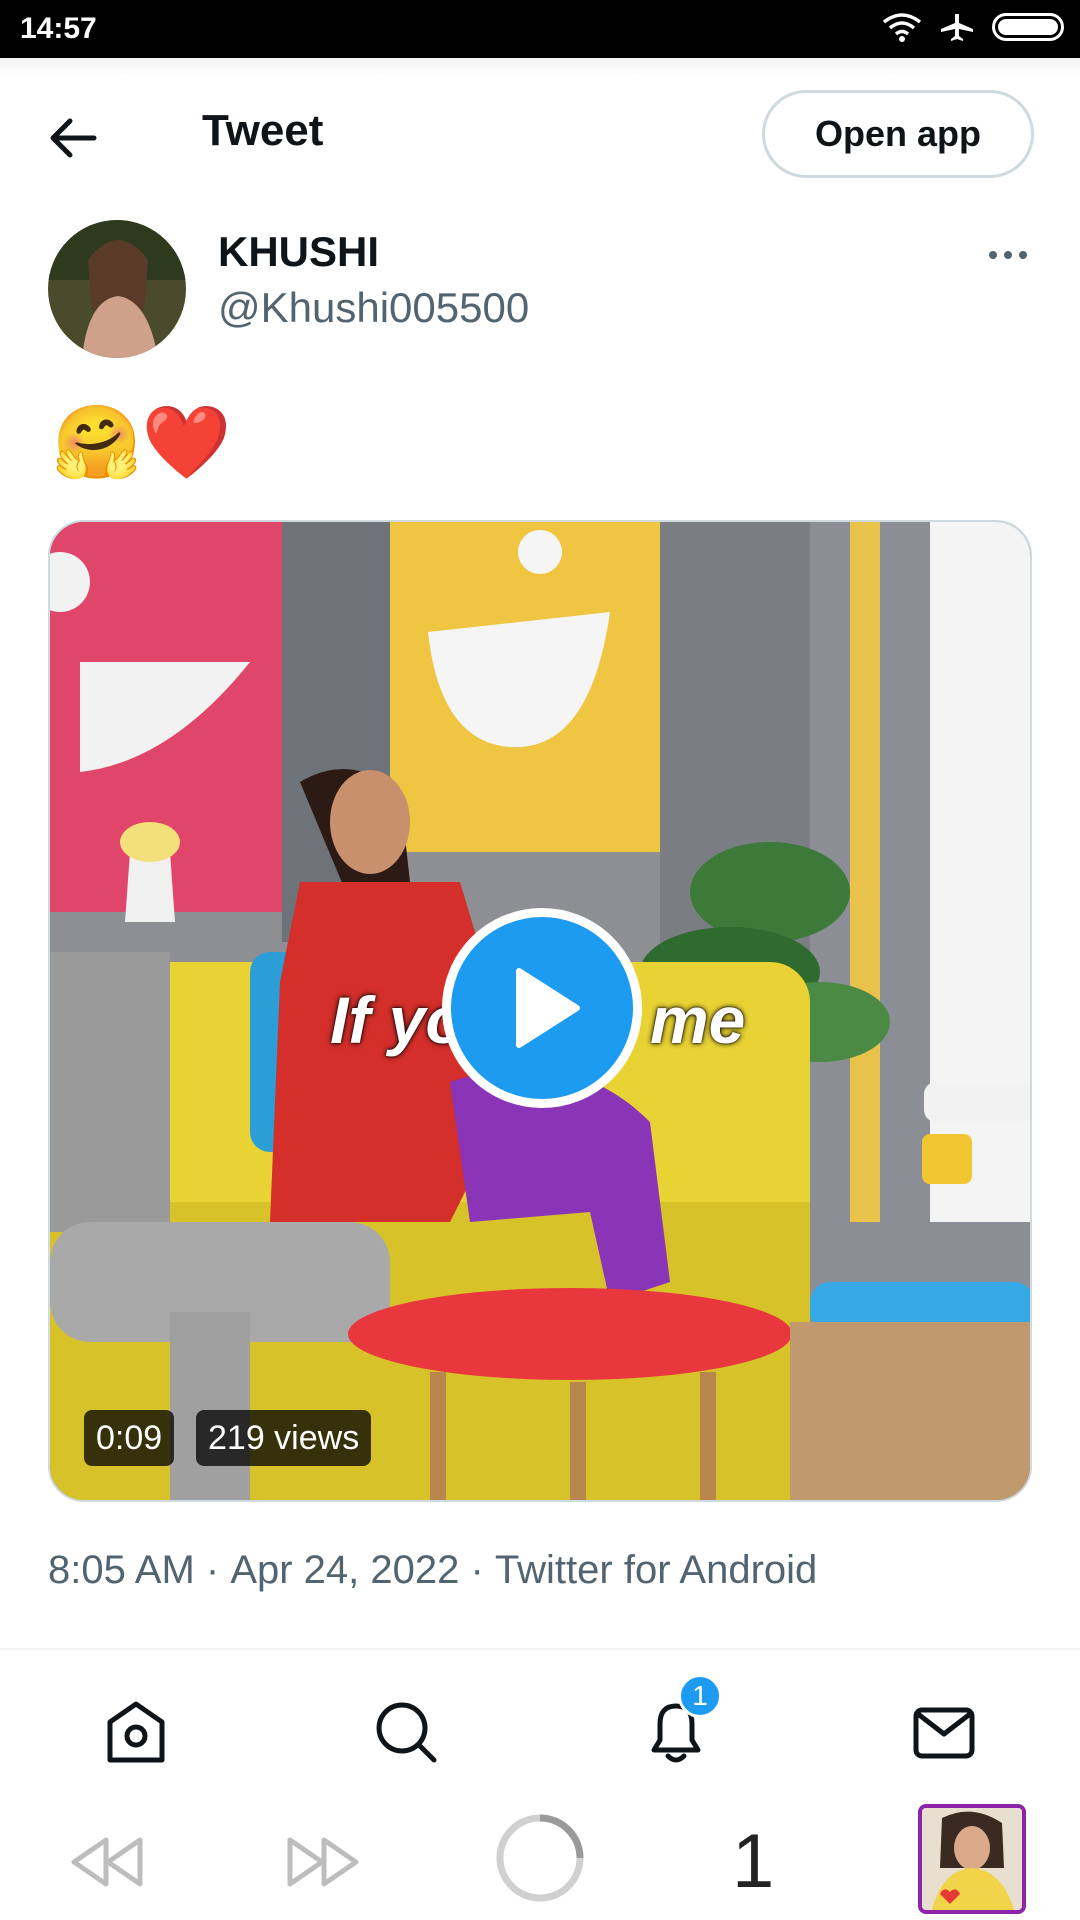 Image resolution: width=1080 pixels, height=1920 pixels. Describe the element at coordinates (700, 1696) in the screenshot. I see `notification-badge: 1` at that location.